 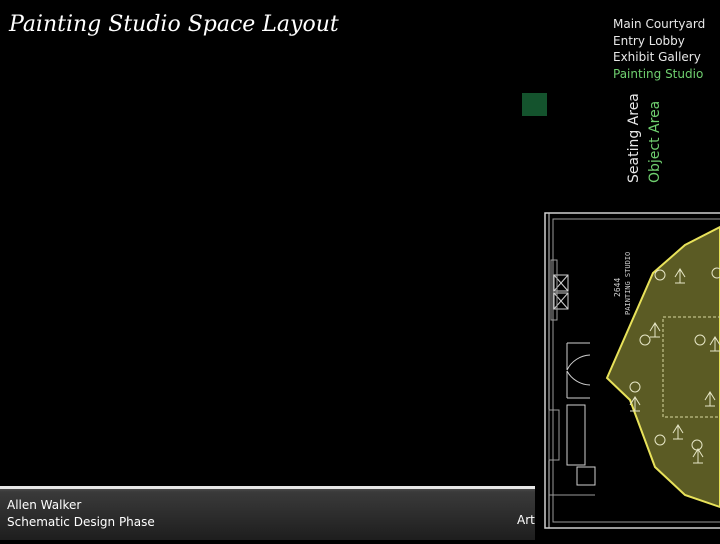 I want to click on door-swing-lower, so click(x=578, y=384).